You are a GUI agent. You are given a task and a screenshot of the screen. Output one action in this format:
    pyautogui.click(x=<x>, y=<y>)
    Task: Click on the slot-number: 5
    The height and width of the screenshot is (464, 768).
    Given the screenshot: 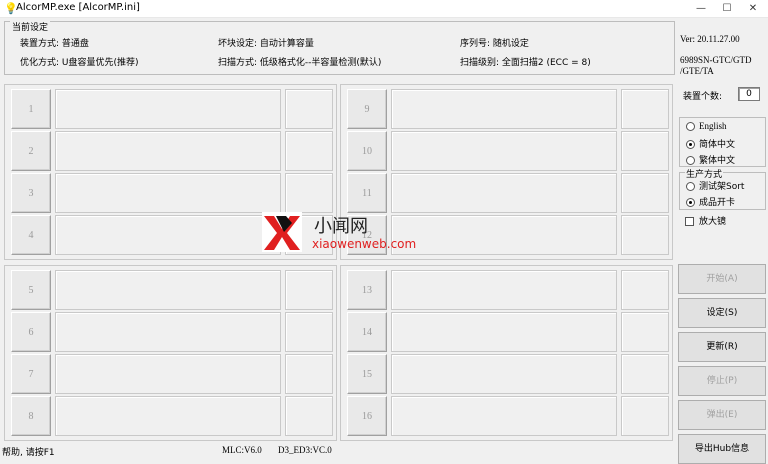 What is the action you would take?
    pyautogui.click(x=31, y=290)
    